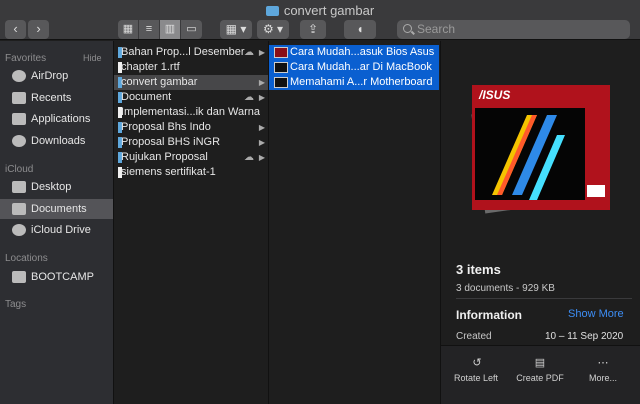 The image size is (640, 404). What do you see at coordinates (56, 98) in the screenshot?
I see `sidebar-item-recents: Recents` at bounding box center [56, 98].